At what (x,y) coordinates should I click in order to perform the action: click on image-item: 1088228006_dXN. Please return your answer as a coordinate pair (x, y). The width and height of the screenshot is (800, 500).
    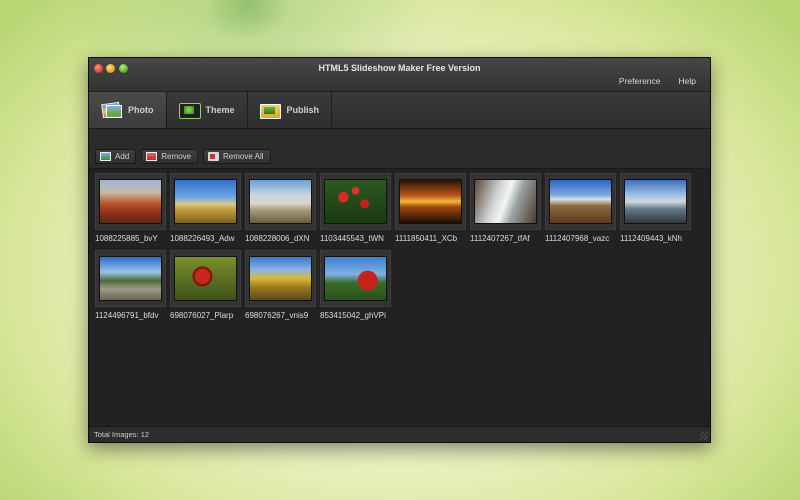
    Looking at the image, I should click on (280, 208).